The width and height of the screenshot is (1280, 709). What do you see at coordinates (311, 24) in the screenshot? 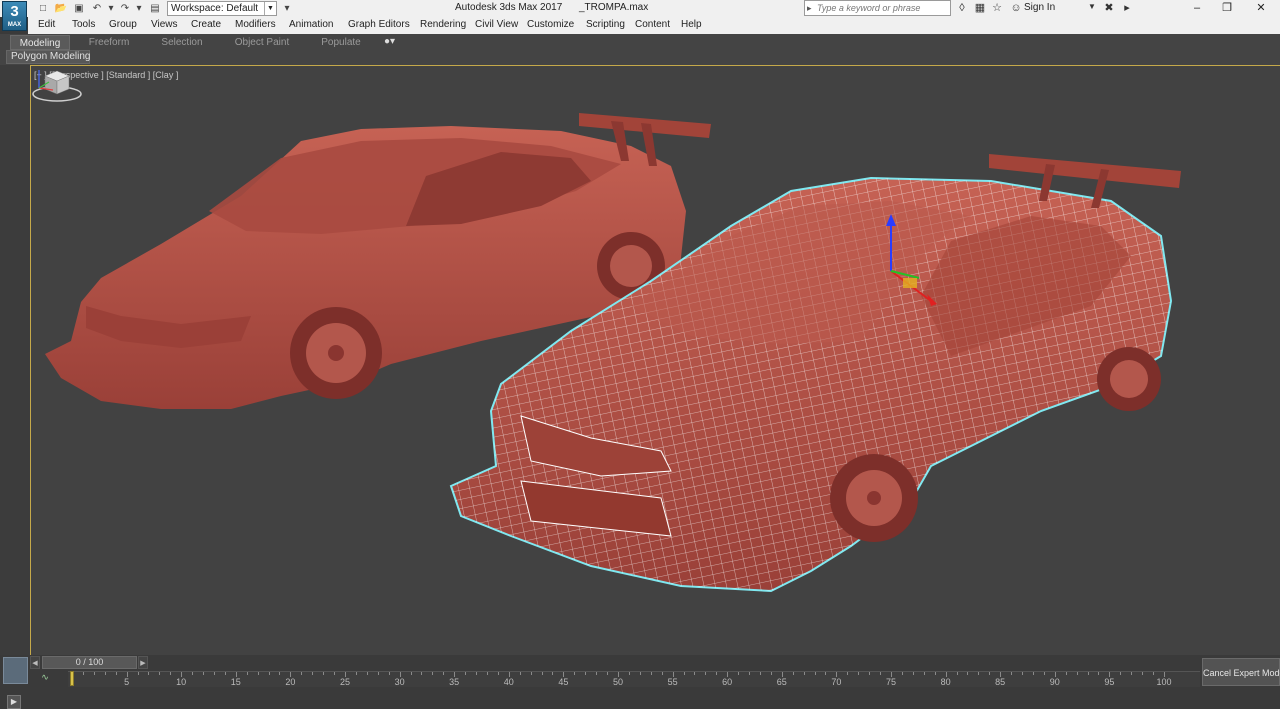
I see `menu-animation: Animation` at bounding box center [311, 24].